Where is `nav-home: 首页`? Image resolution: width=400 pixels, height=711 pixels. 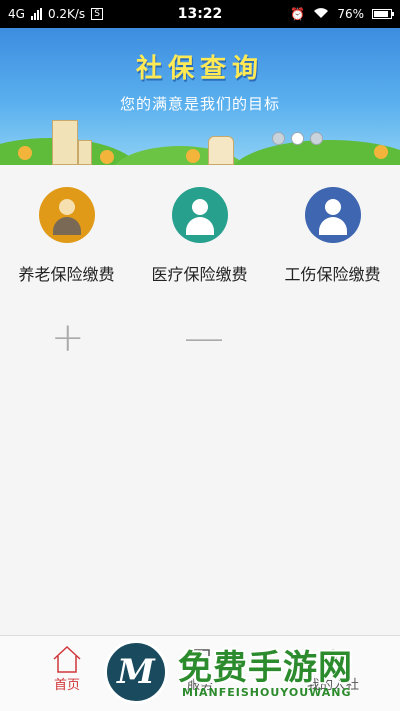 nav-home: 首页 is located at coordinates (67, 668).